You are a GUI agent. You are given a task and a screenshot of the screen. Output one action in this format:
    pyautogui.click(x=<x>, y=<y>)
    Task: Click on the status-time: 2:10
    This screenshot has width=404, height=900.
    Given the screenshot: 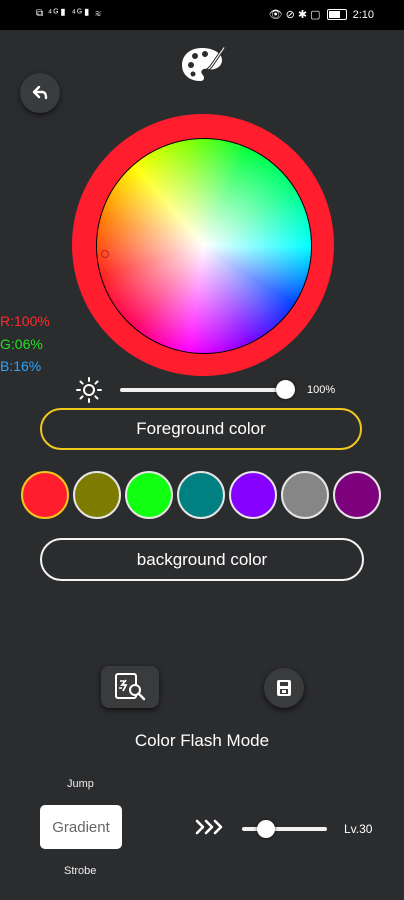 What is the action you would take?
    pyautogui.click(x=363, y=14)
    